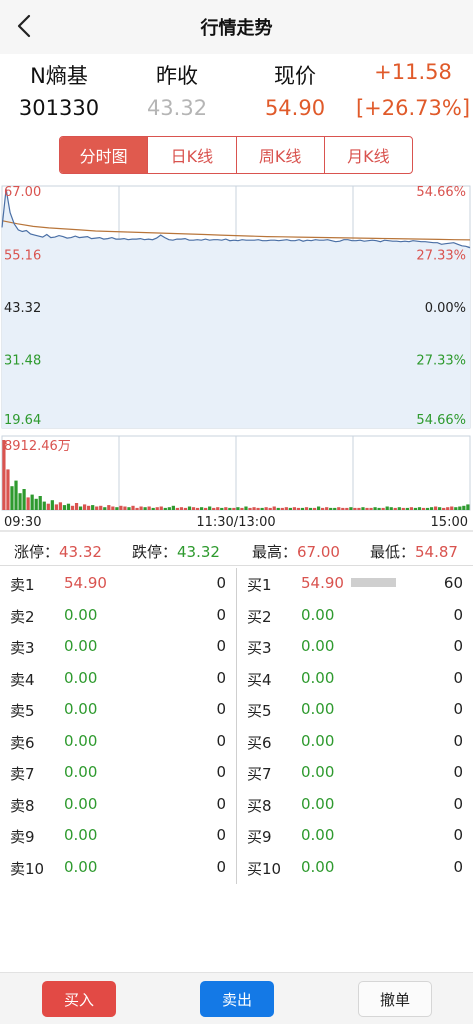  Describe the element at coordinates (355, 678) in the screenshot. I see `buy-order-row: 买4 0.00 0` at that location.